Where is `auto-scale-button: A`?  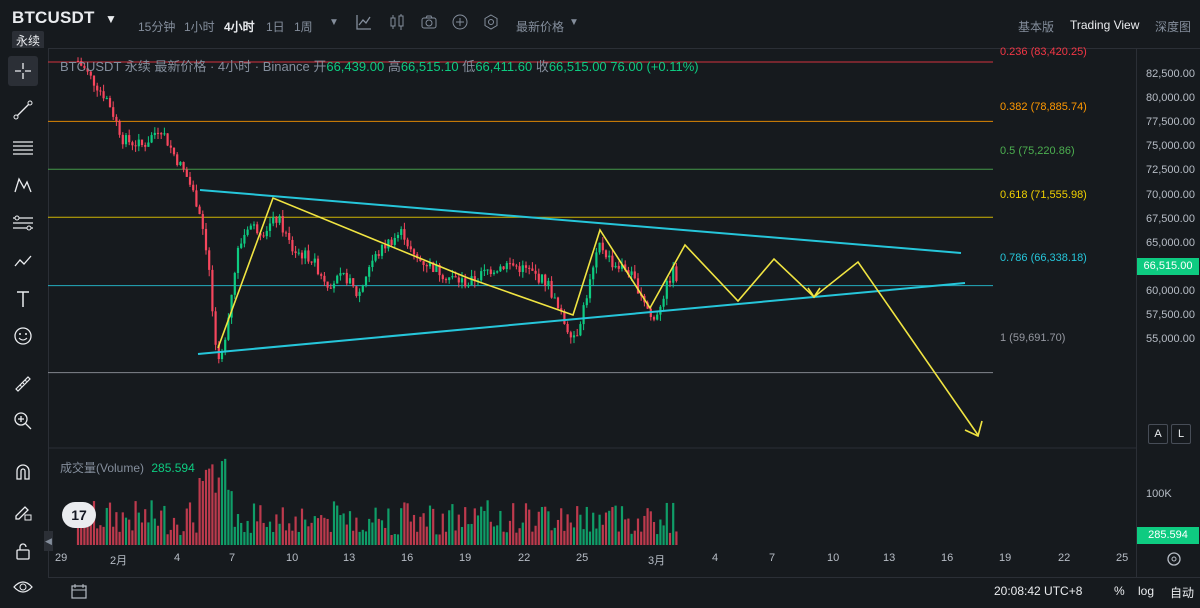 auto-scale-button: A is located at coordinates (1158, 434).